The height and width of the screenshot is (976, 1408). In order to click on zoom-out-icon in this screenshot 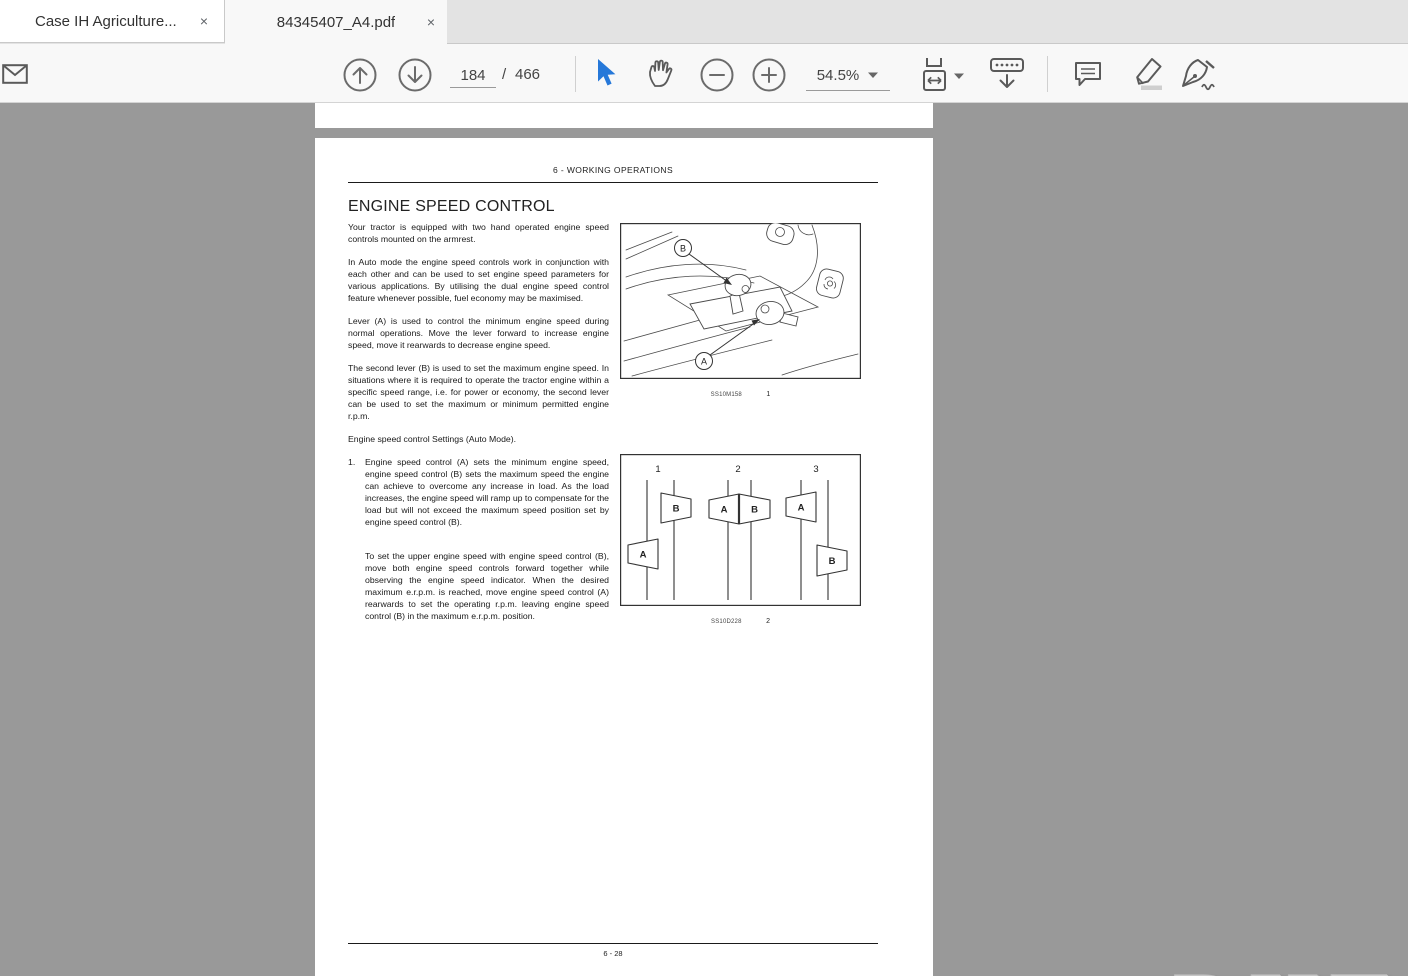, I will do `click(717, 75)`.